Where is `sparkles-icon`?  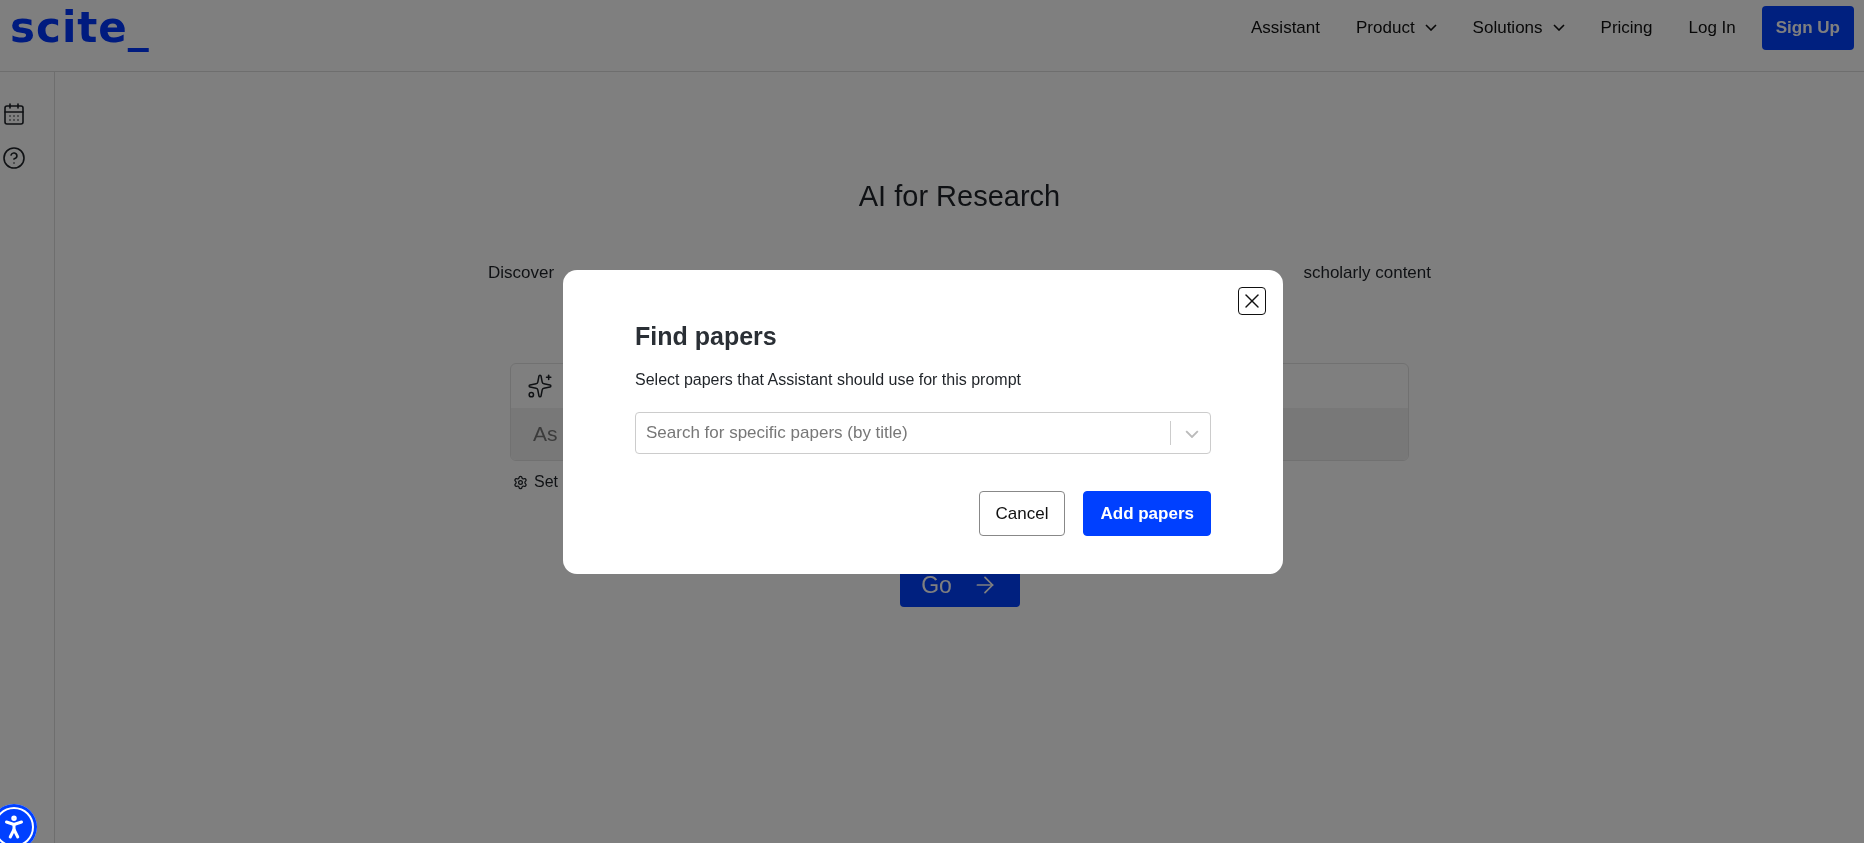 sparkles-icon is located at coordinates (540, 386).